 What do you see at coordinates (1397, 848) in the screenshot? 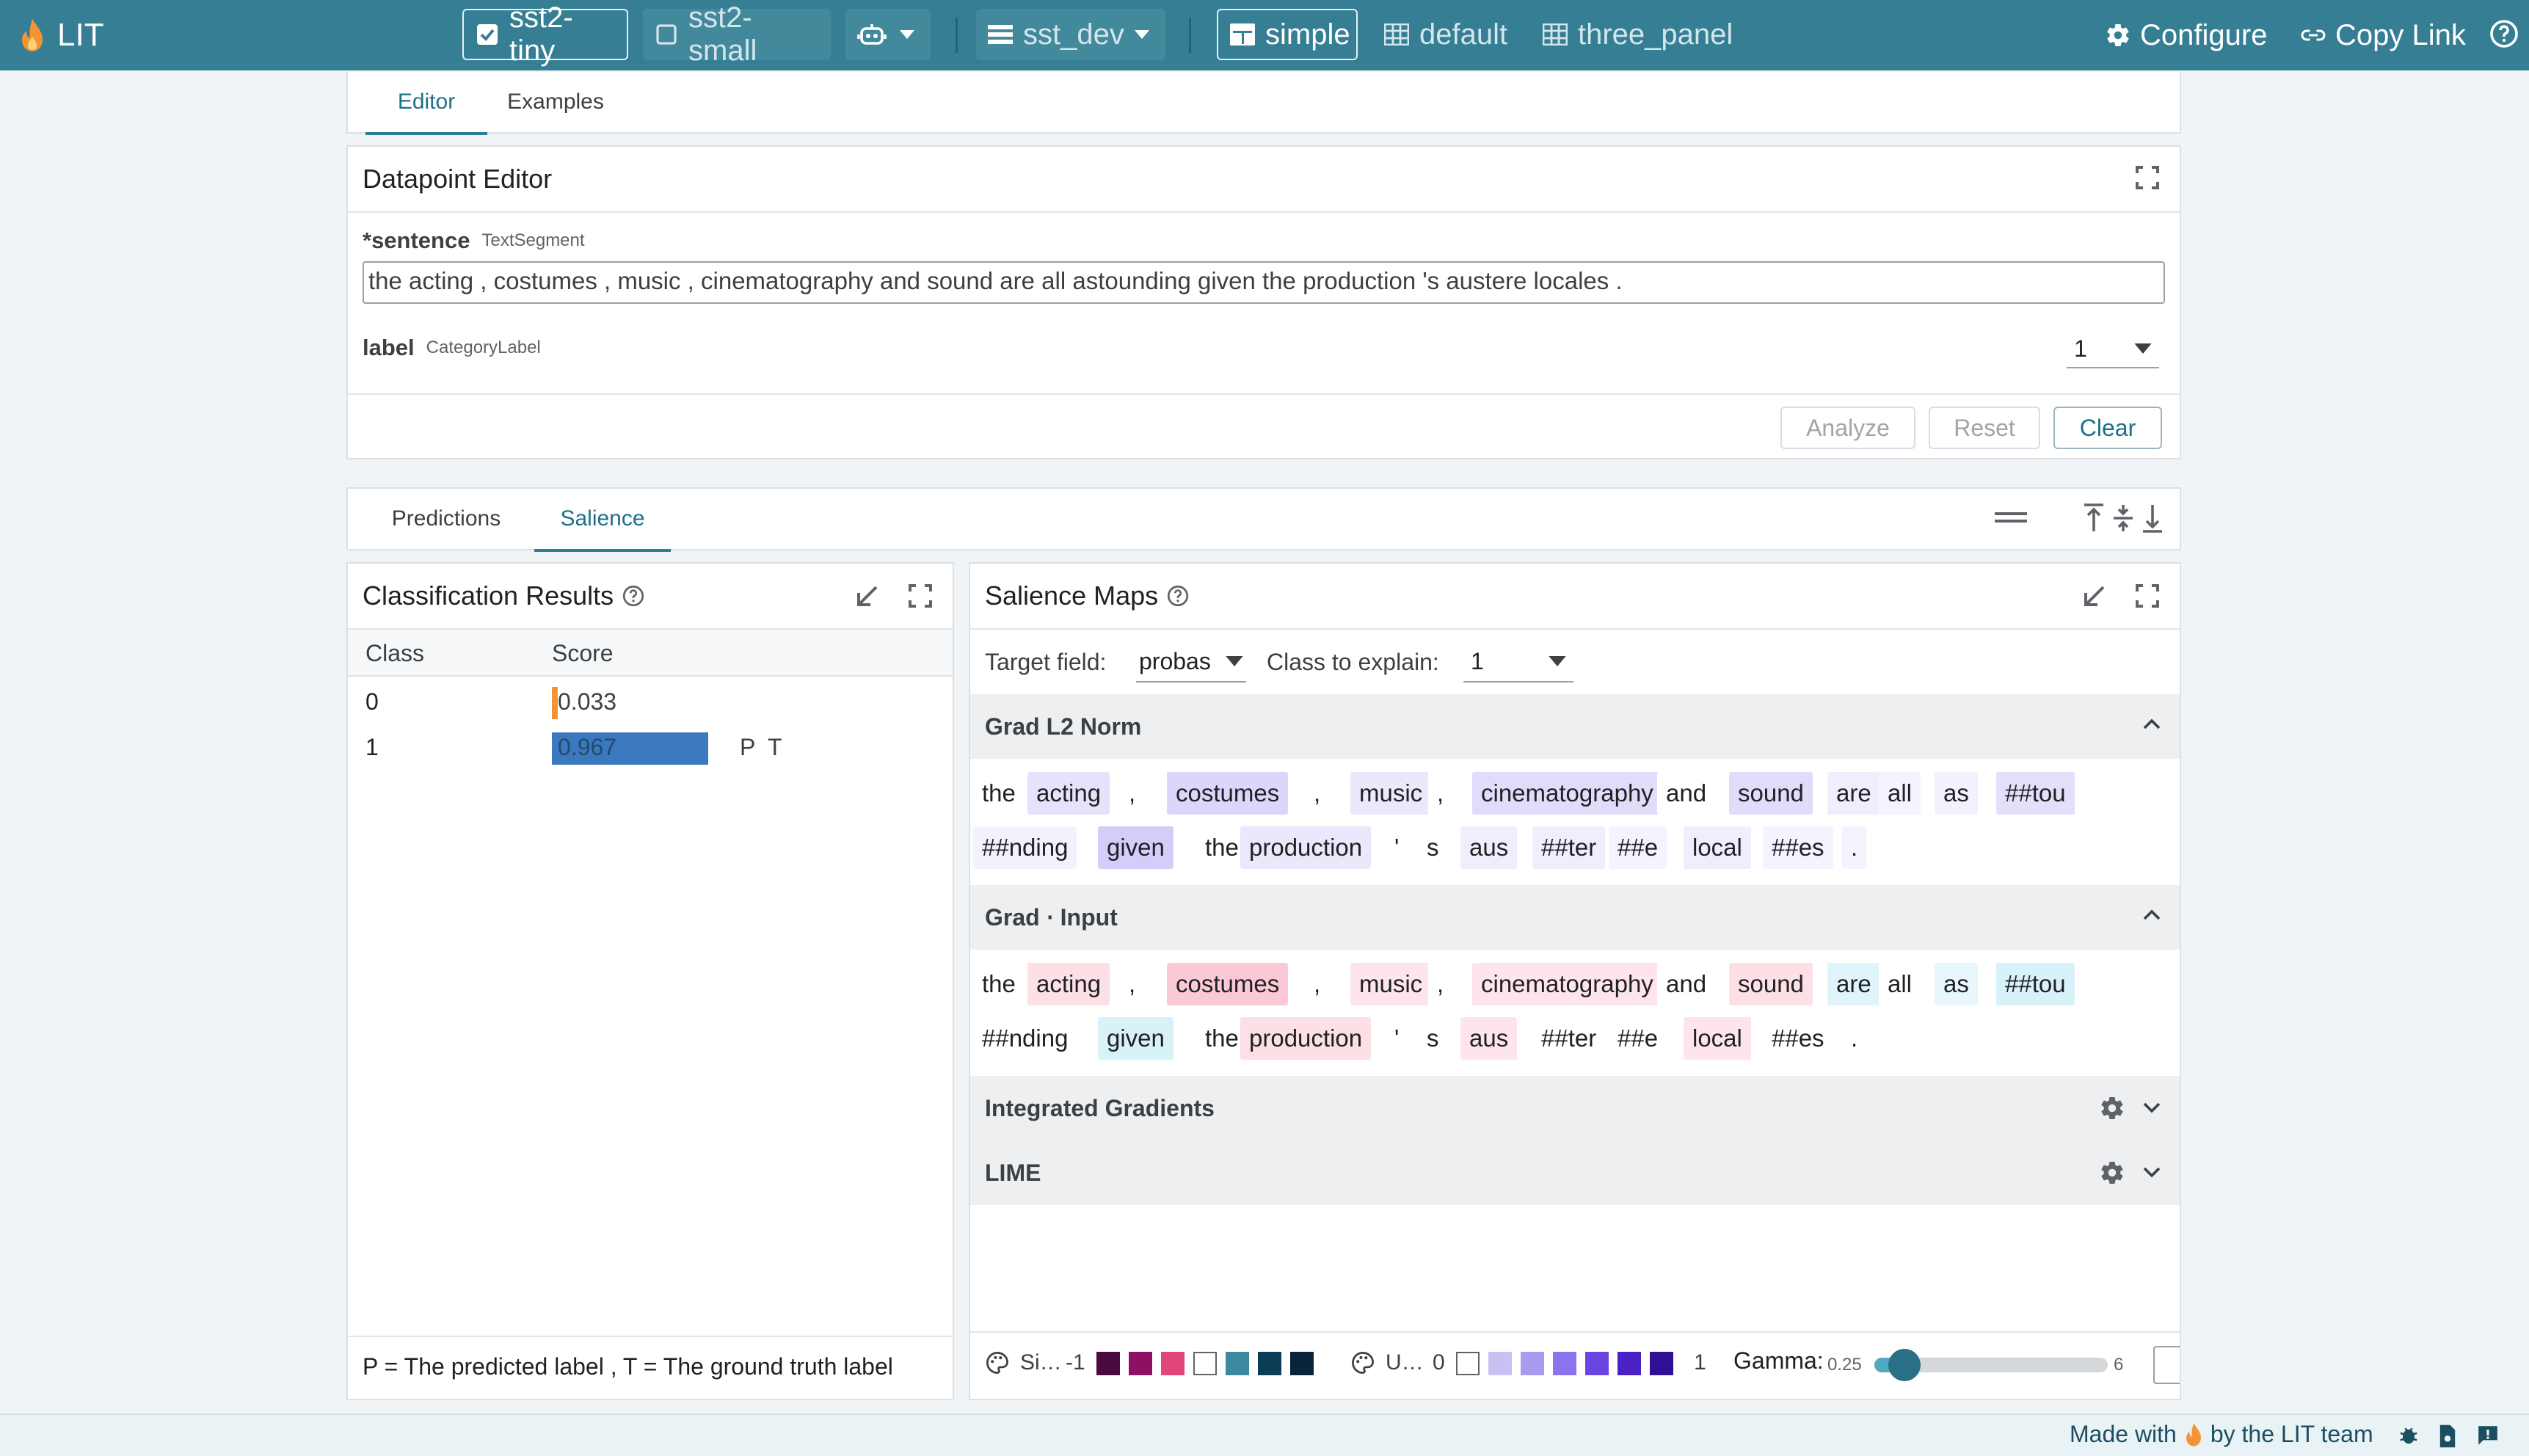
I see `grad-l2-token: '` at bounding box center [1397, 848].